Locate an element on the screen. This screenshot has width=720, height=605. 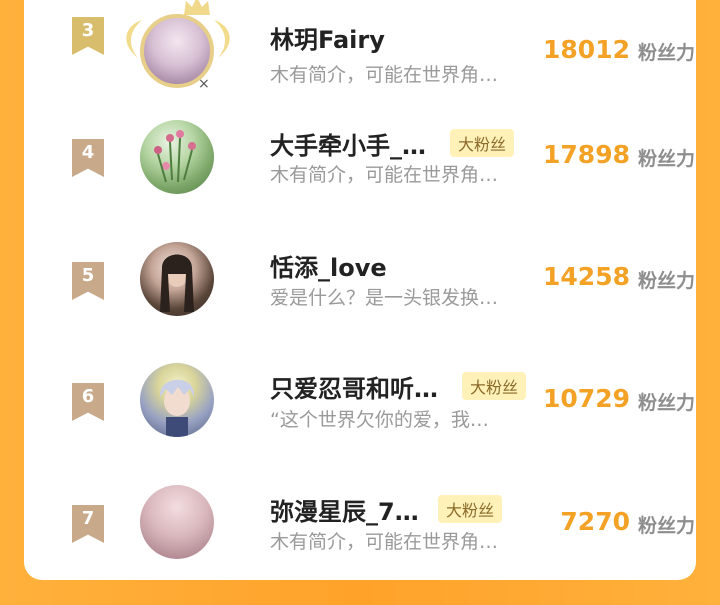
portrait-illustration-icon is located at coordinates (177, 283).